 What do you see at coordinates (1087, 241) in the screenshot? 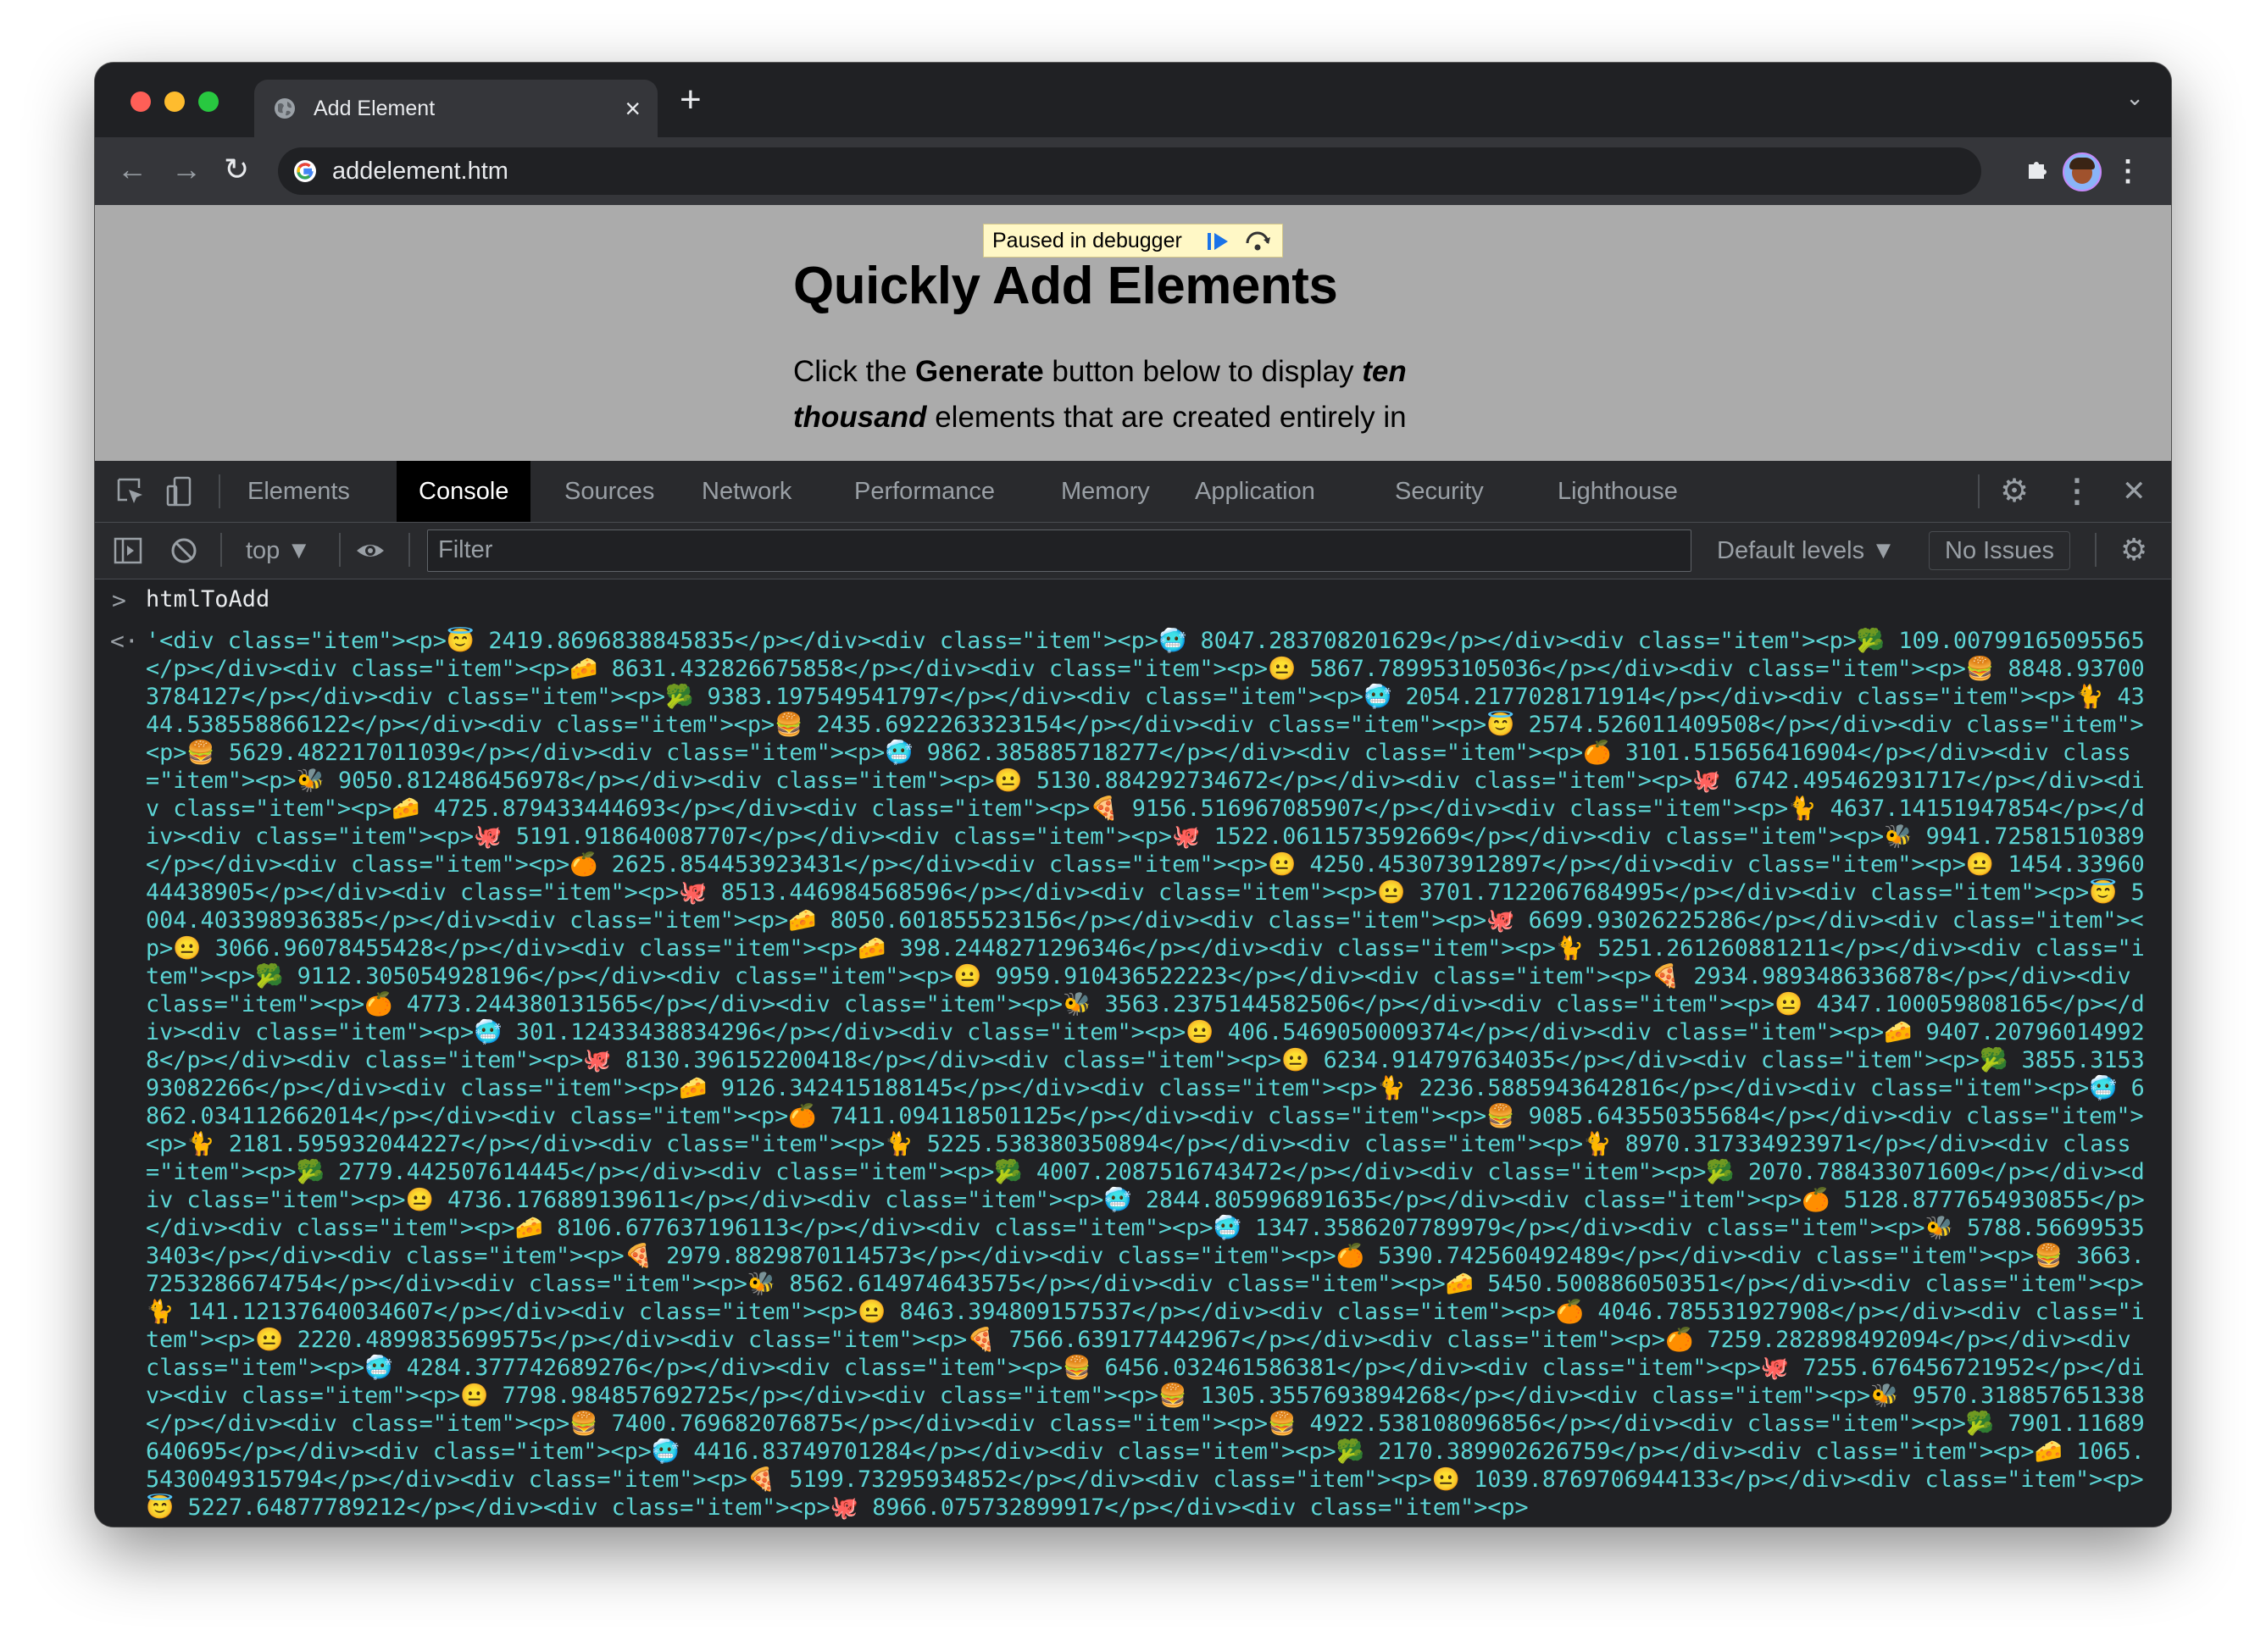
I see `debugger-banner-text: Paused in debugger` at bounding box center [1087, 241].